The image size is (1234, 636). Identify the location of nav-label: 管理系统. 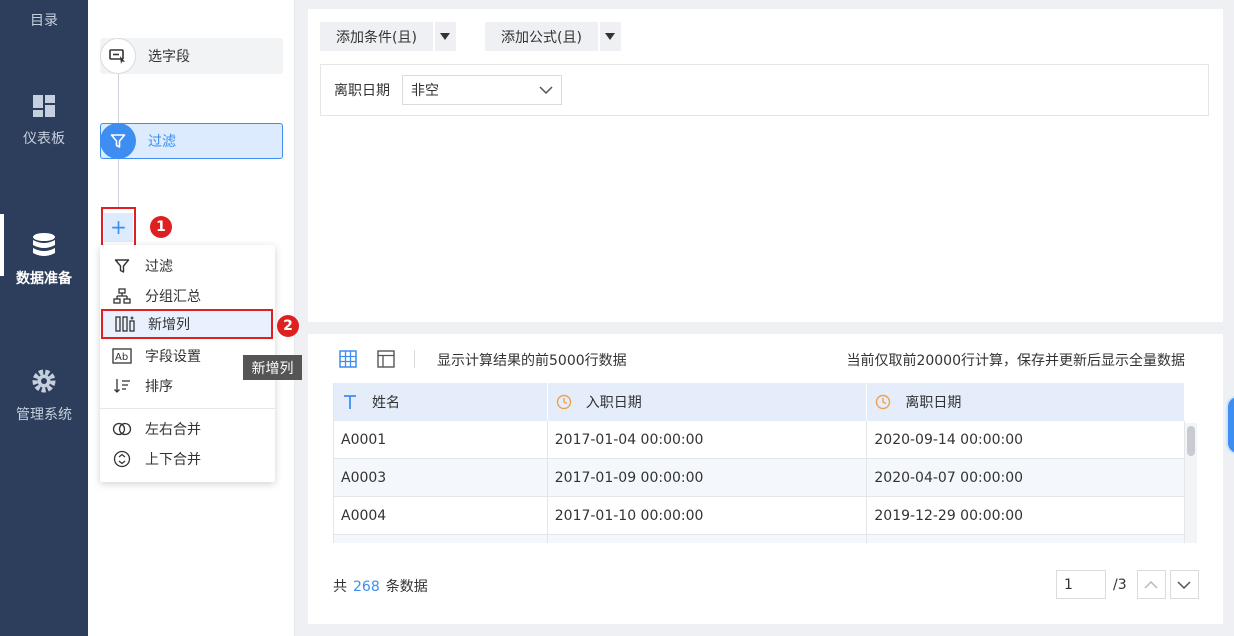
(44, 415).